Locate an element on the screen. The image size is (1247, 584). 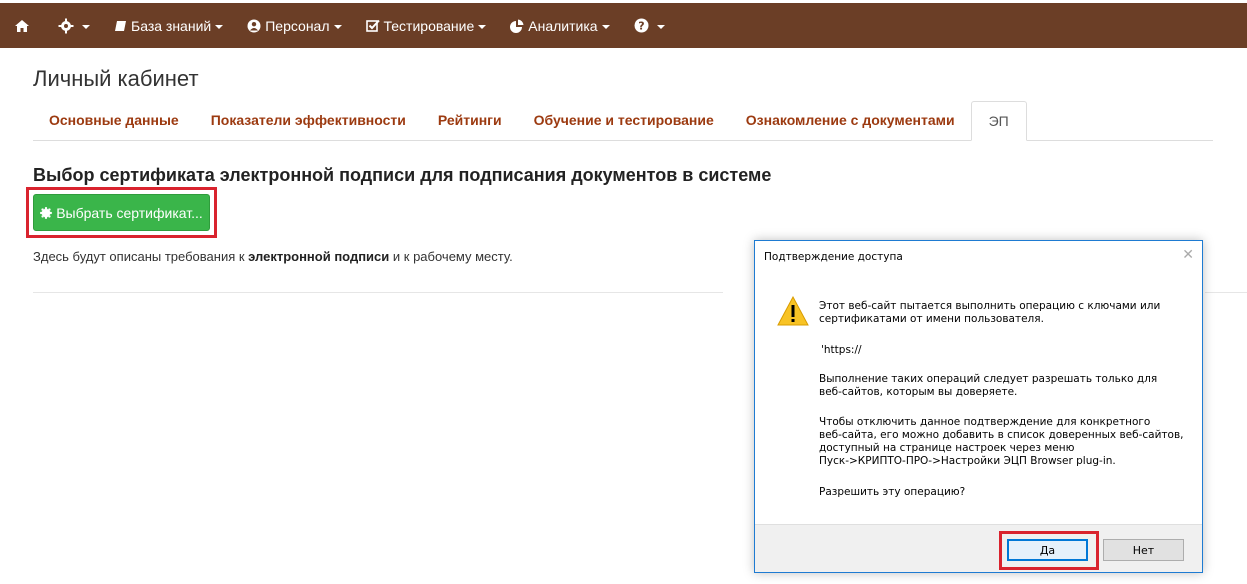
no-button: Нет is located at coordinates (1143, 550).